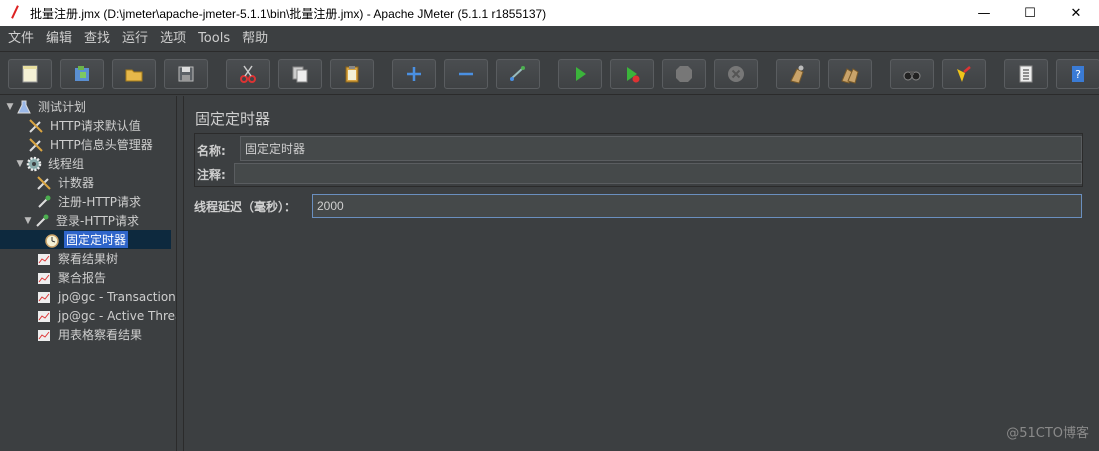  I want to click on tree-item-label: 注册-HTTP请求, so click(100, 202).